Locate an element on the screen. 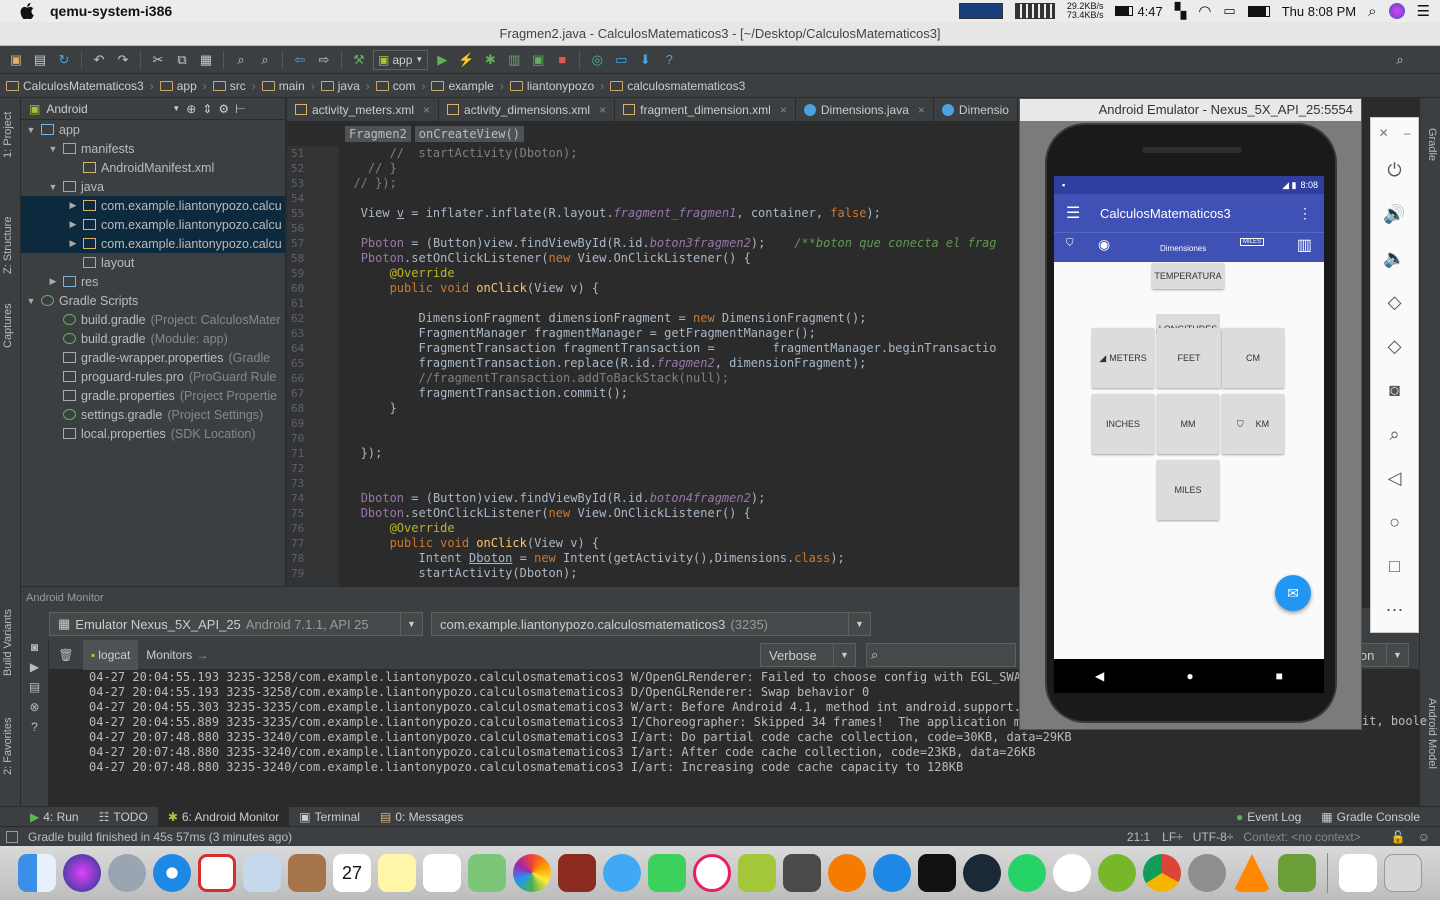 This screenshot has width=1440, height=900. screen-record-icon: ▶ is located at coordinates (34, 670).